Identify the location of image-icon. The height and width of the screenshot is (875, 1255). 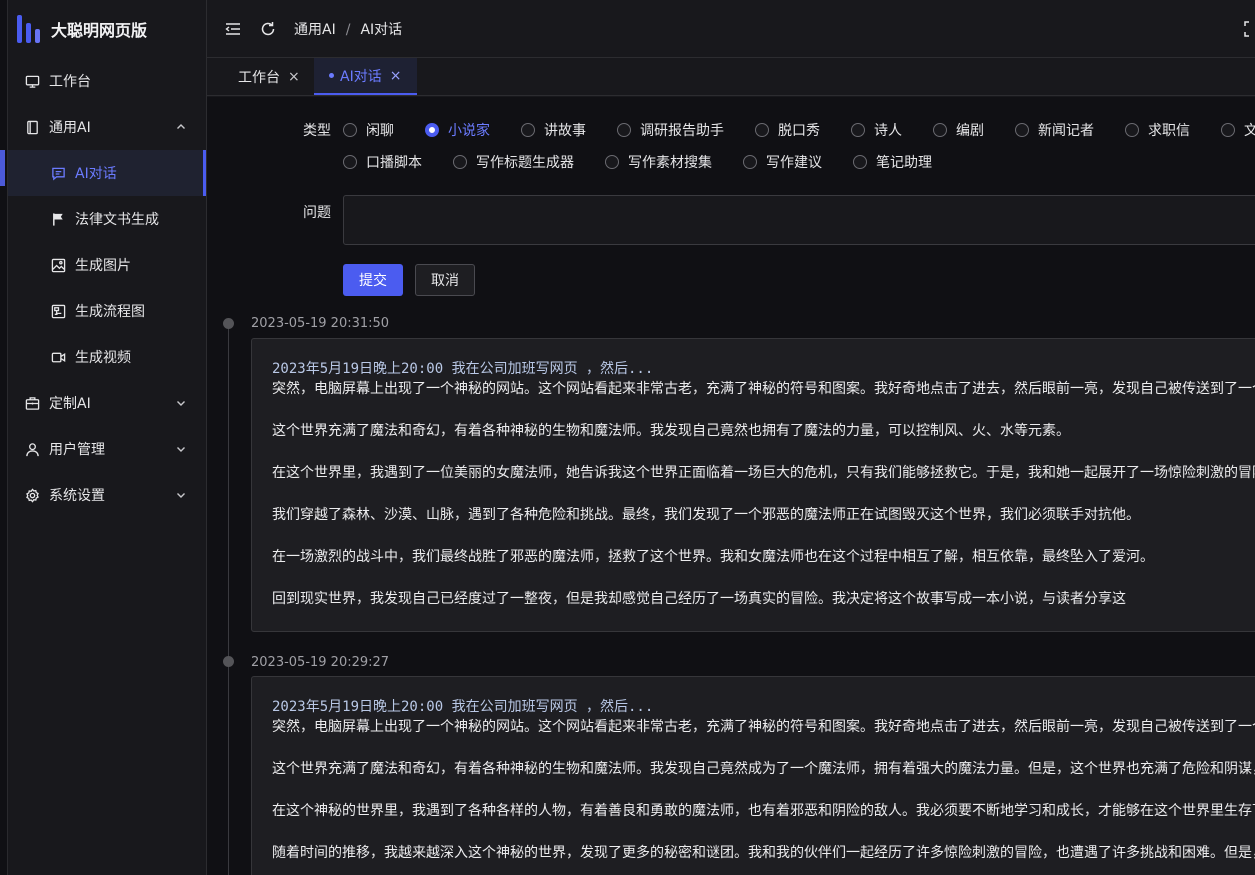
(58, 265).